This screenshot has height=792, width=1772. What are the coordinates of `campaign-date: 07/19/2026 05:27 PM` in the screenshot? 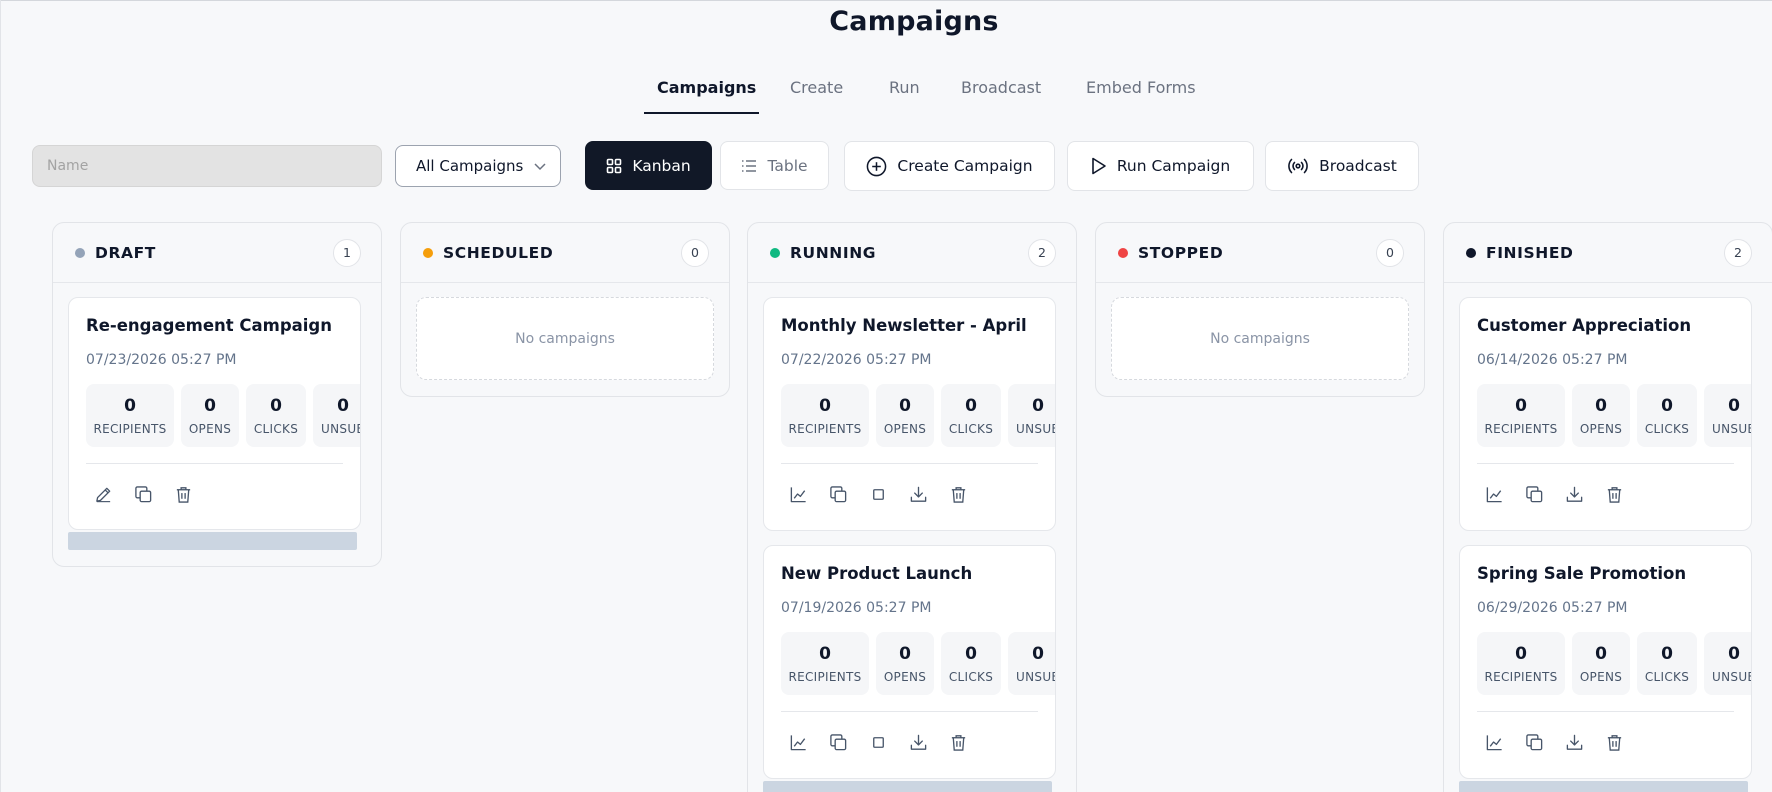 It's located at (856, 608).